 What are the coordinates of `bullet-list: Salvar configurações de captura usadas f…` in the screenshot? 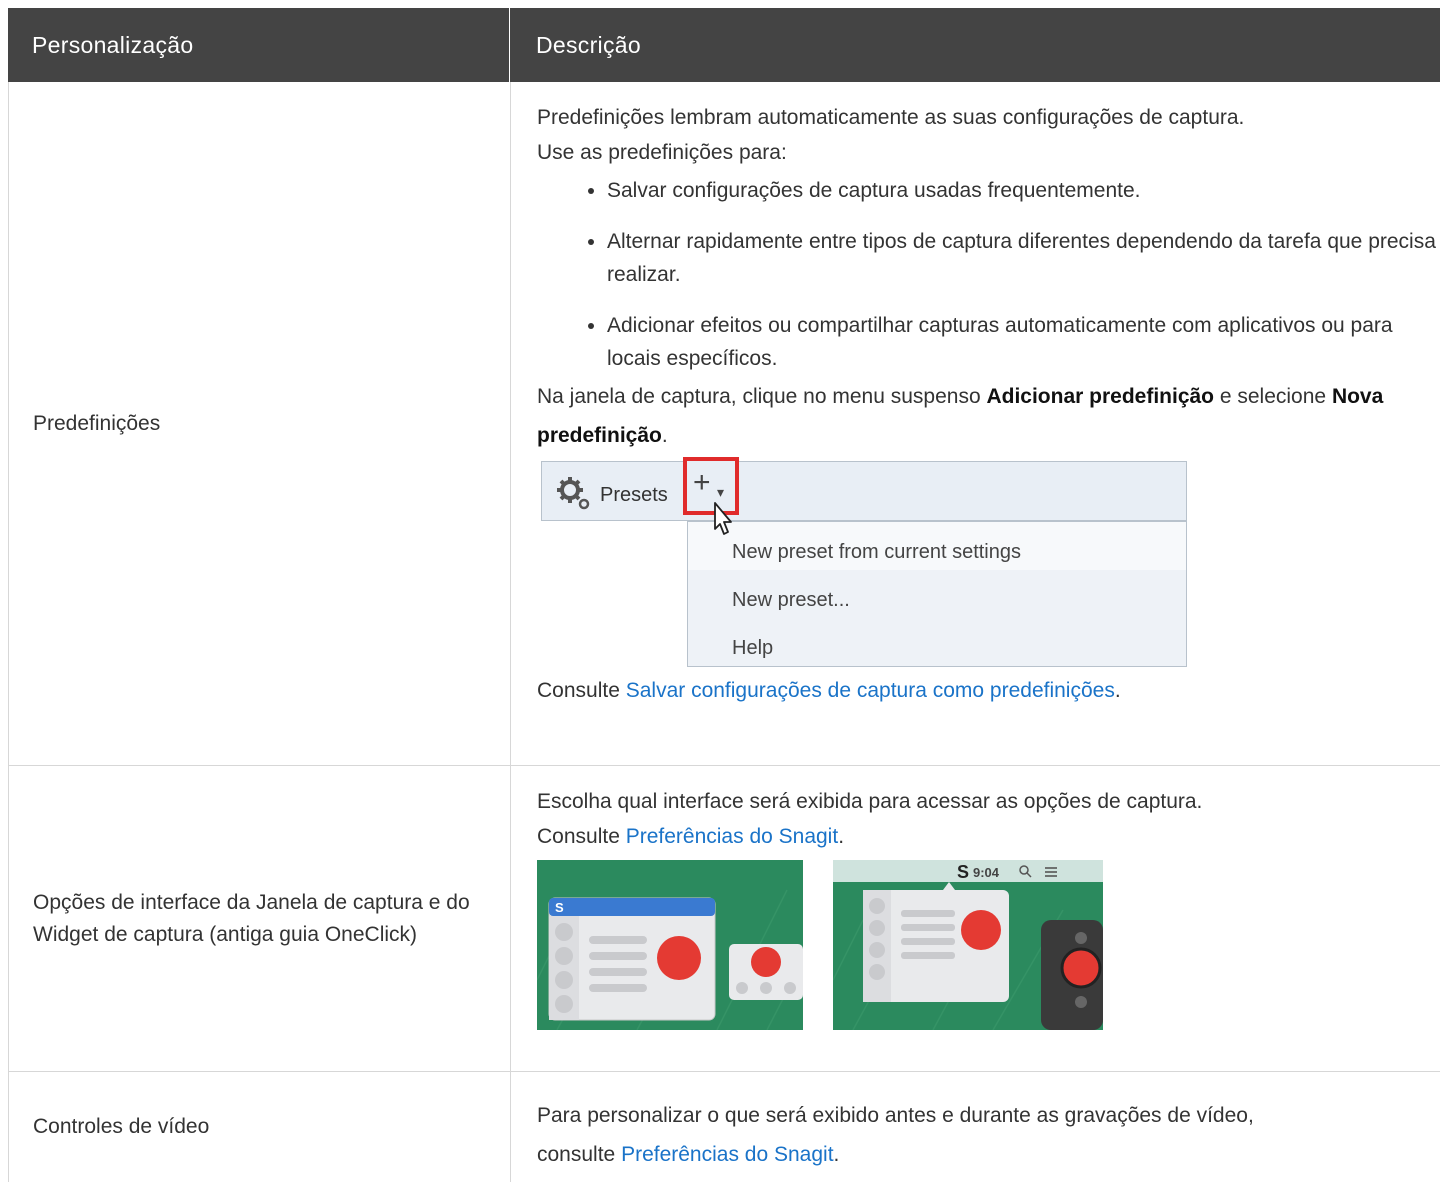 It's located at (988, 274).